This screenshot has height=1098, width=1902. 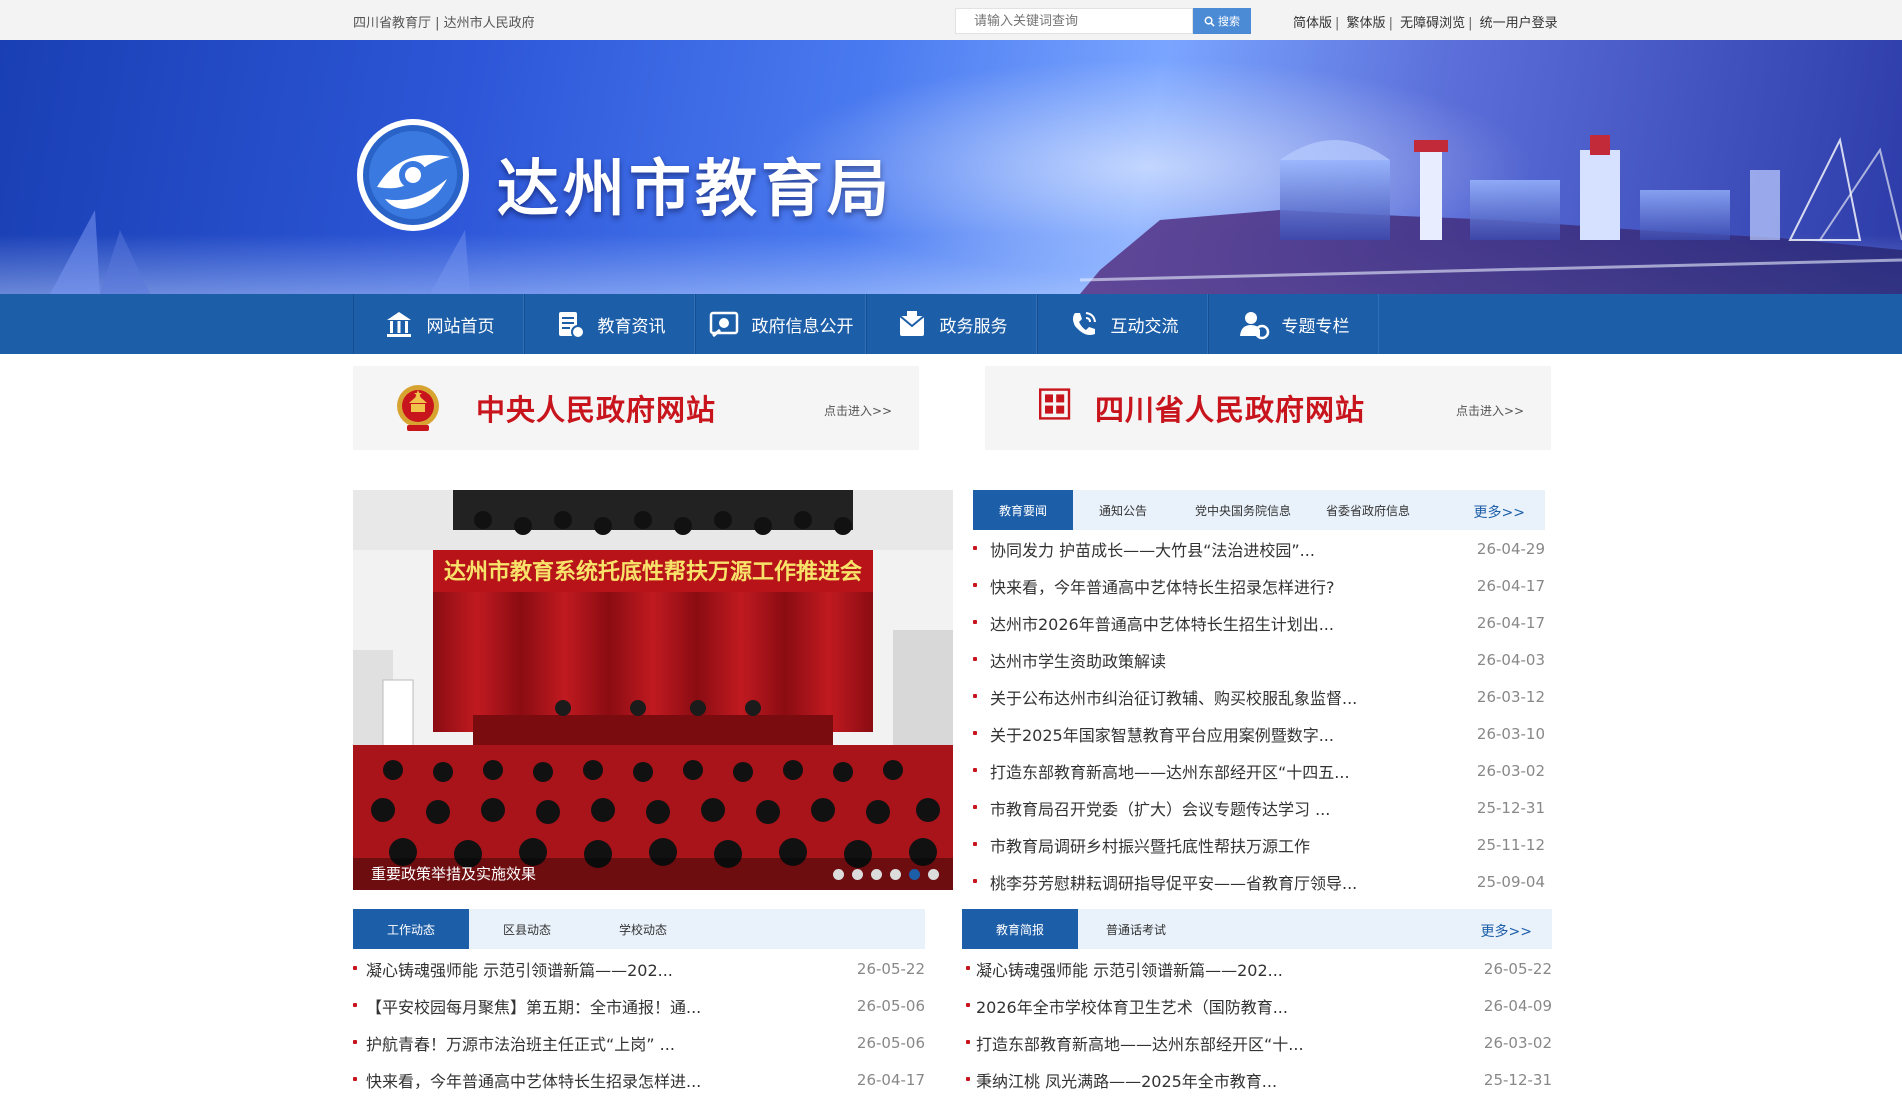 I want to click on link-traditional: 繁体版, so click(x=1366, y=23).